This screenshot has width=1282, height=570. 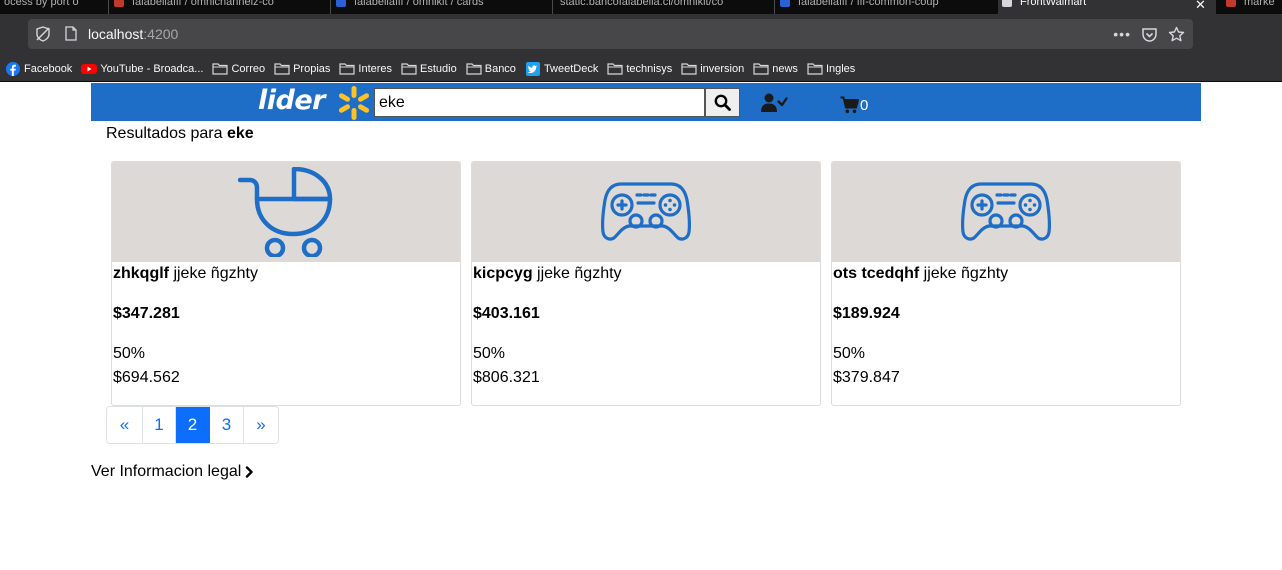 I want to click on chevron-right-icon, so click(x=250, y=472).